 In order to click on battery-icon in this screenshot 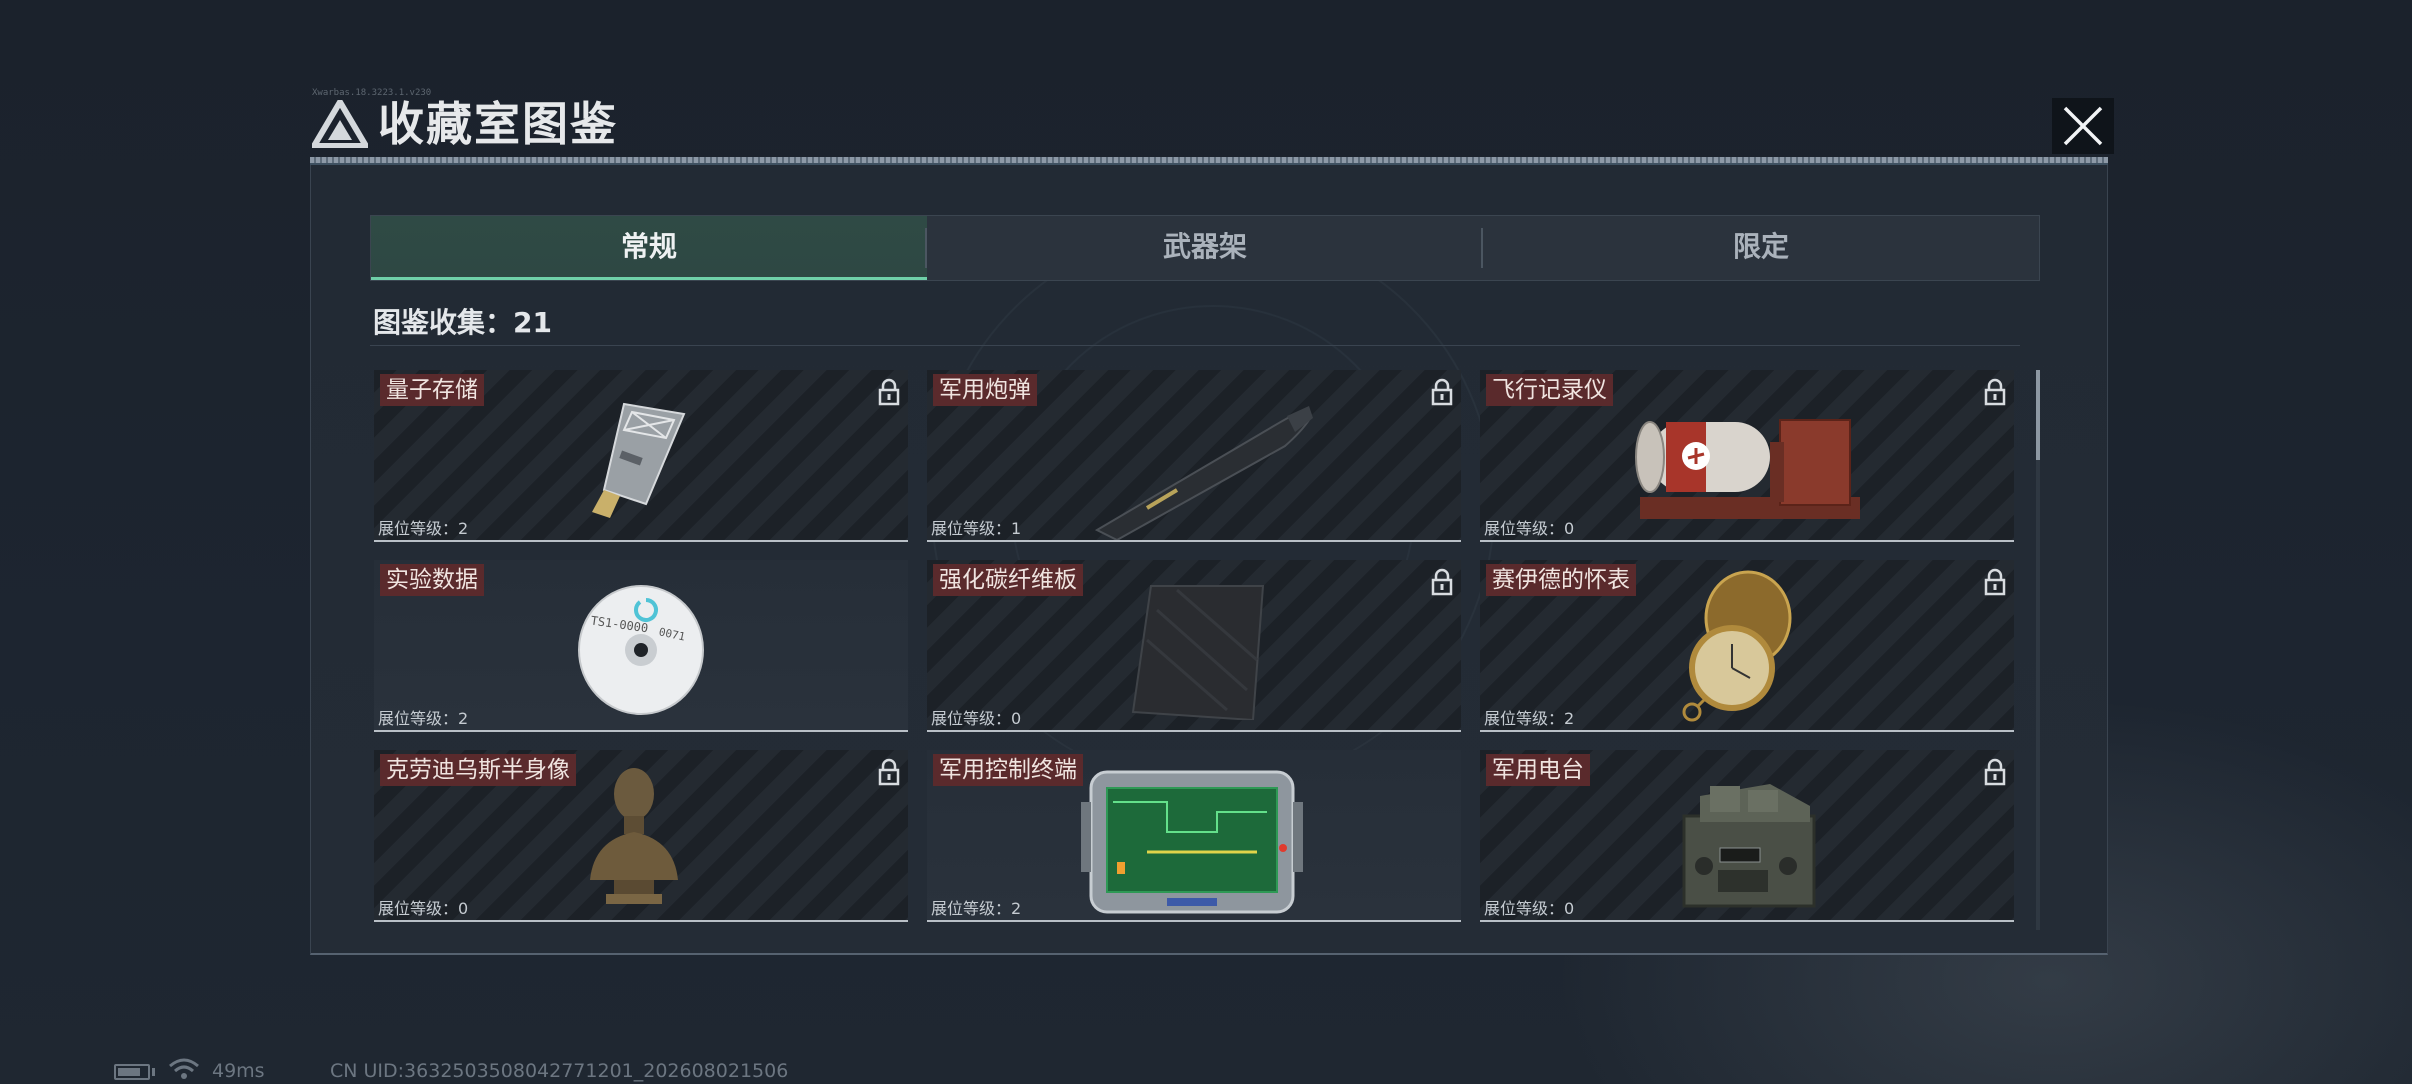, I will do `click(132, 1072)`.